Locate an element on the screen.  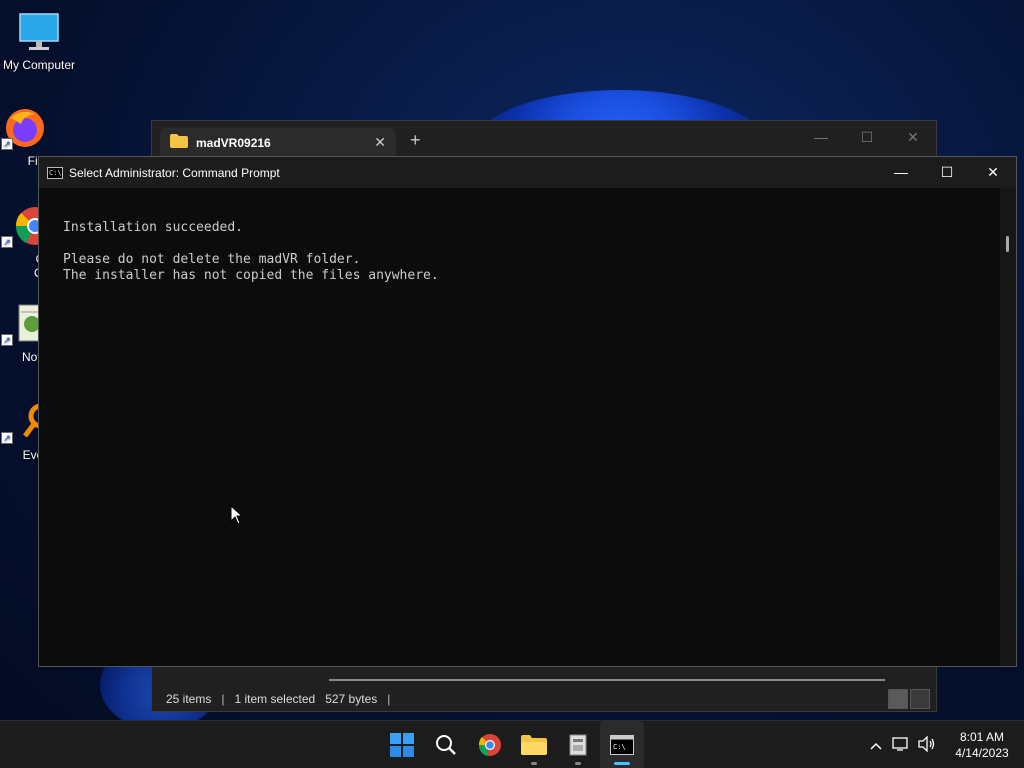
explorer-window-controls: — ☐ ✕ is located at coordinates (867, 137).